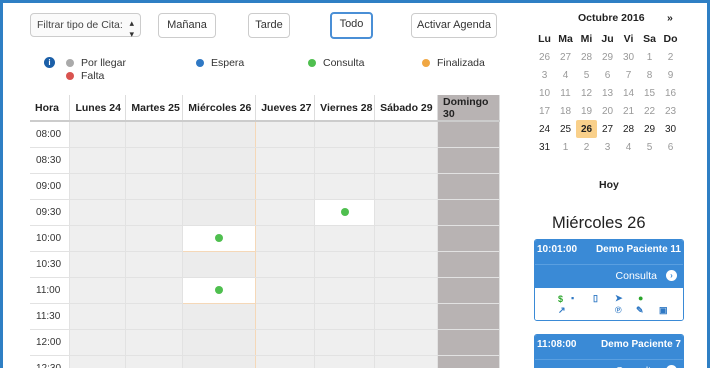 This screenshot has height=368, width=710. What do you see at coordinates (572, 298) in the screenshot?
I see `book-icon: ▪` at bounding box center [572, 298].